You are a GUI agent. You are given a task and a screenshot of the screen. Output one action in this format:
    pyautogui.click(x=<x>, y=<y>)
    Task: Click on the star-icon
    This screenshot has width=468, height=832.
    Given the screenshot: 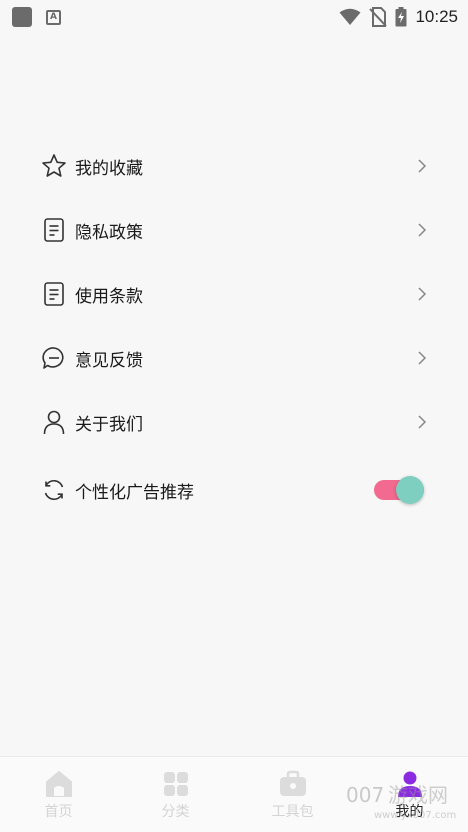 What is the action you would take?
    pyautogui.click(x=54, y=166)
    